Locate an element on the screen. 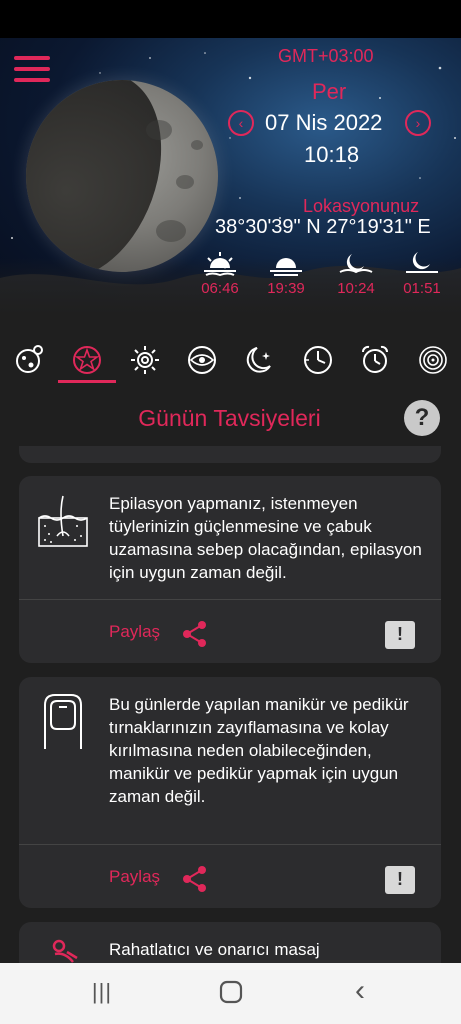 Image resolution: width=461 pixels, height=1024 pixels. section-title: Günün Tavsiyeleri is located at coordinates (230, 418).